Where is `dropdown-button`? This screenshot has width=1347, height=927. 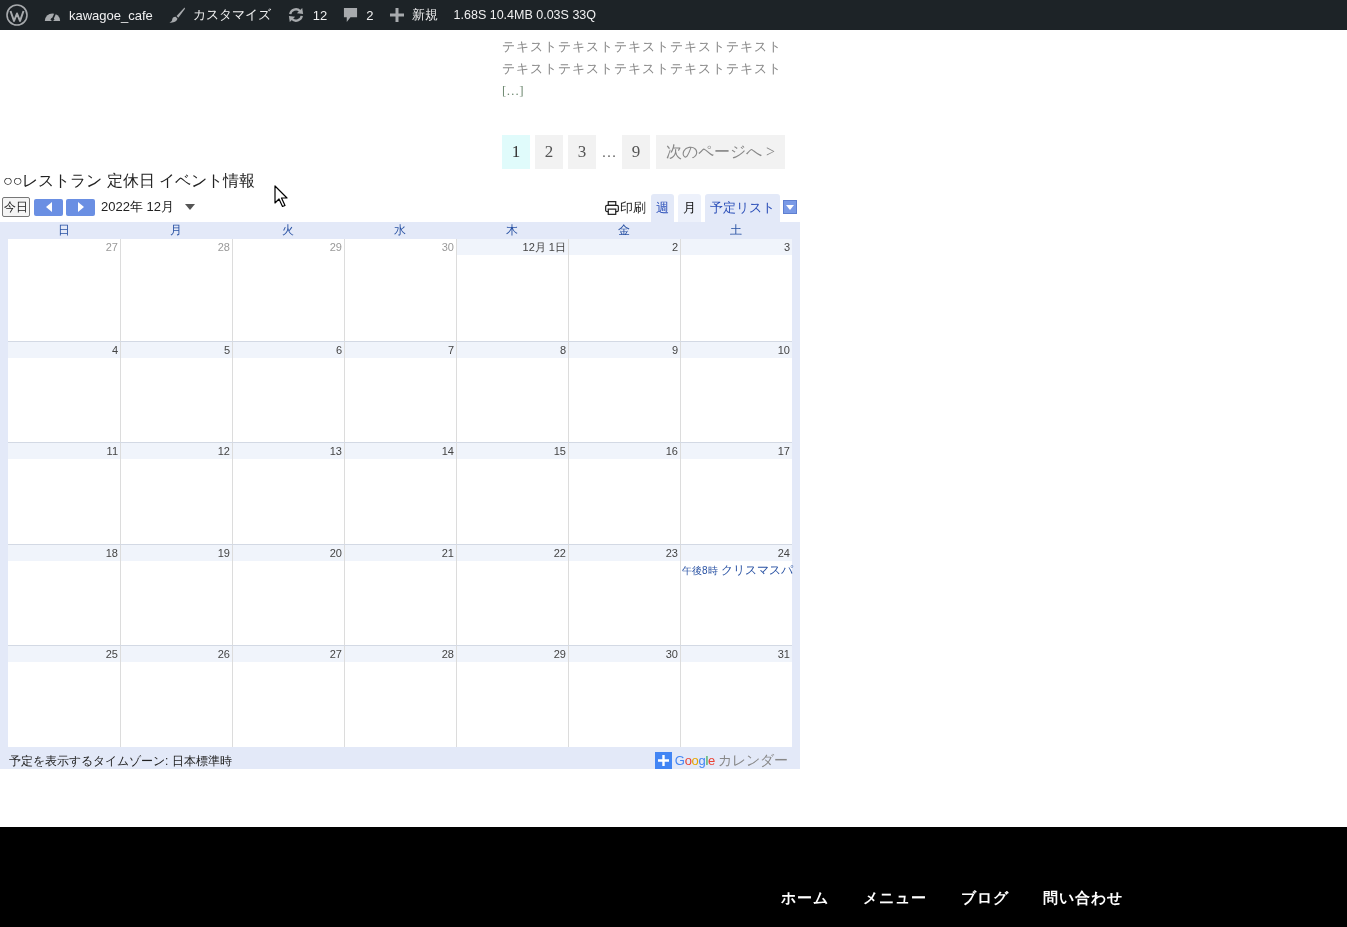 dropdown-button is located at coordinates (790, 207).